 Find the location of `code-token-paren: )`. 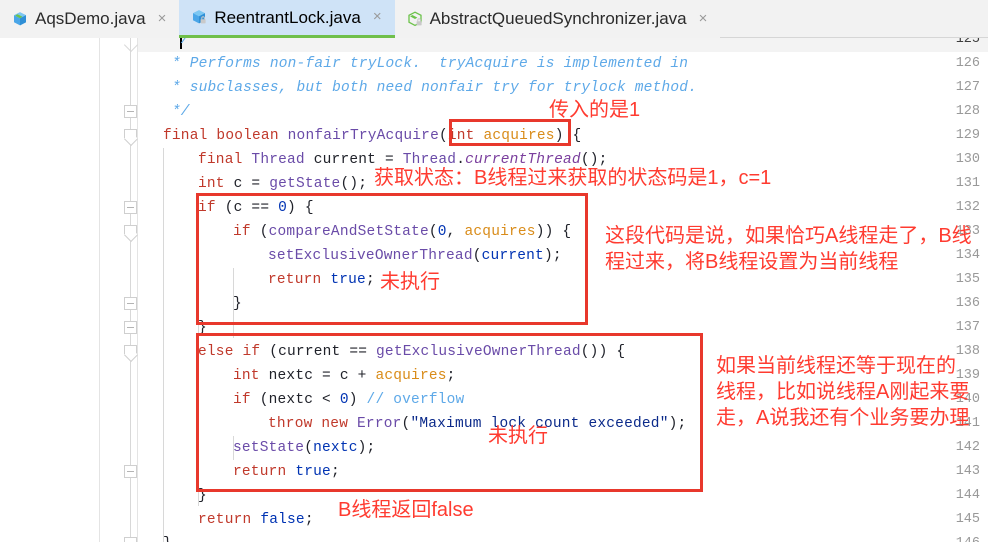

code-token-paren: ) is located at coordinates (559, 136).